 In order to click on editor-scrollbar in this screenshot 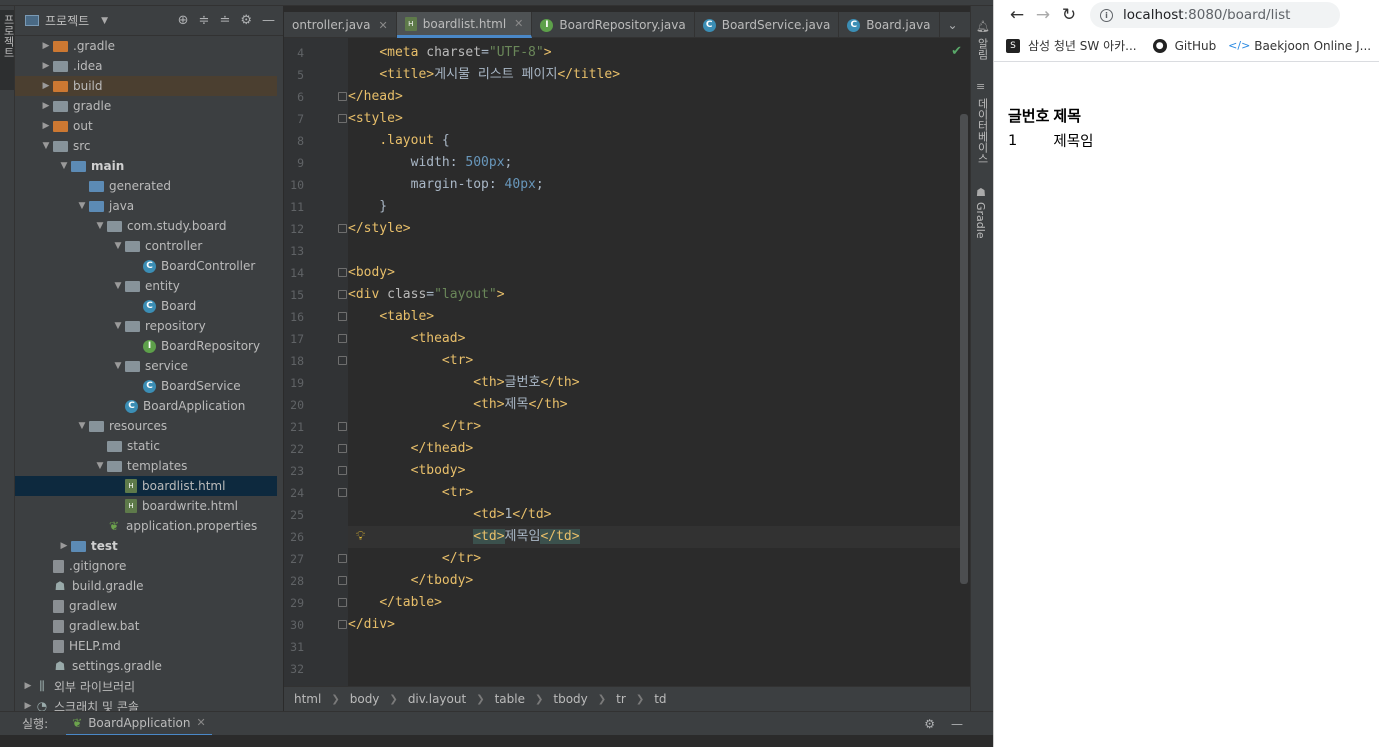, I will do `click(964, 349)`.